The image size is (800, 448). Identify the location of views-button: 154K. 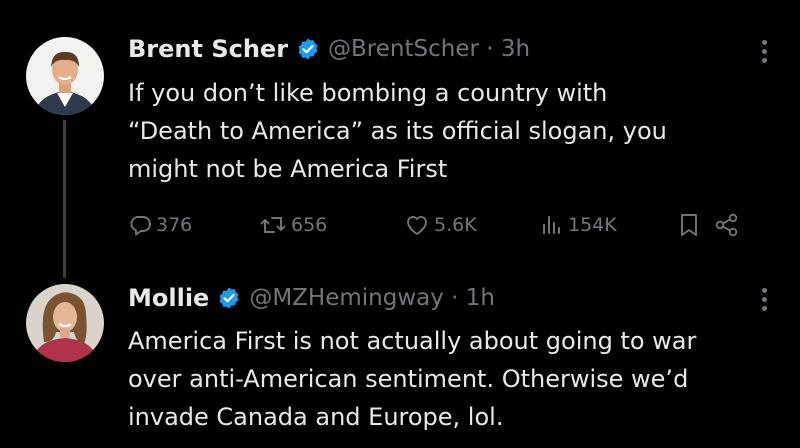
(578, 225).